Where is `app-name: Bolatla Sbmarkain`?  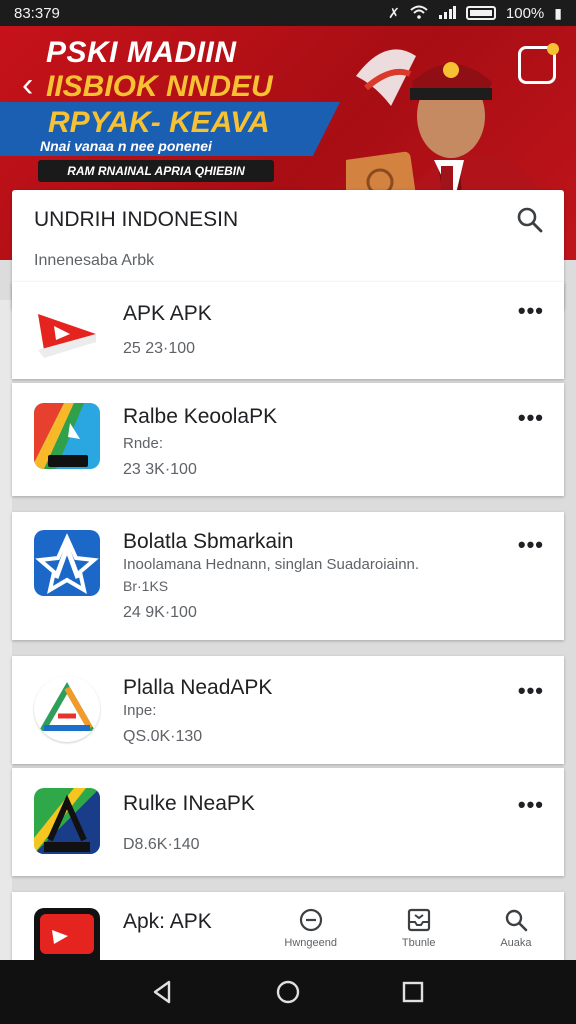 app-name: Bolatla Sbmarkain is located at coordinates (208, 541).